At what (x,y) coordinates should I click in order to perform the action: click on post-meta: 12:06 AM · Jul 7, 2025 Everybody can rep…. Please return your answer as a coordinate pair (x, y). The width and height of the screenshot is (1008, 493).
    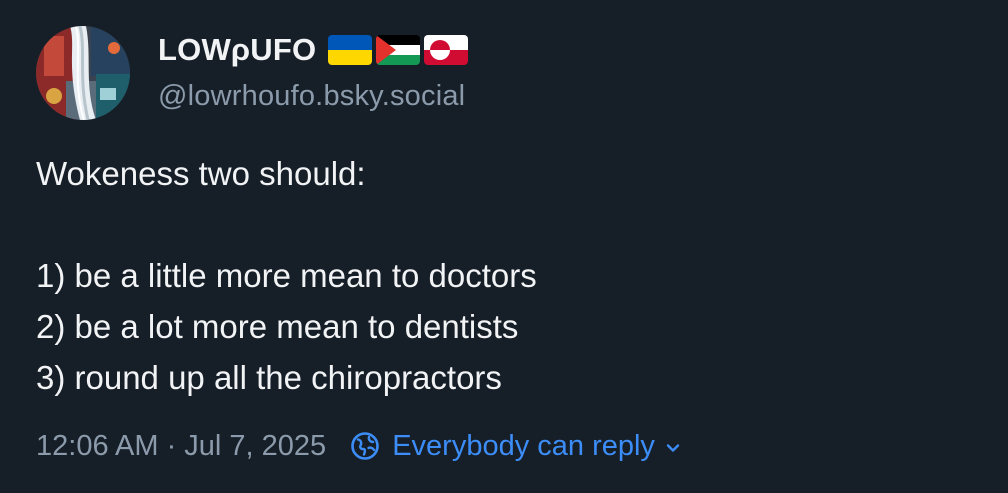
    Looking at the image, I should click on (358, 446).